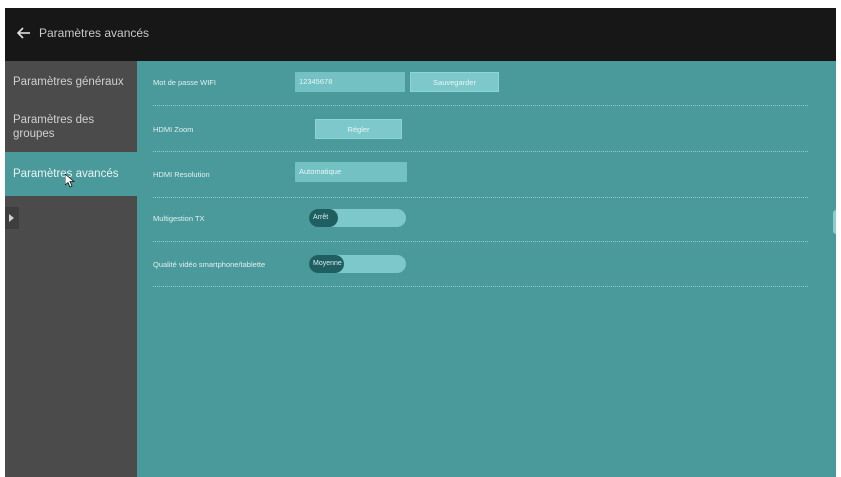  What do you see at coordinates (24, 33) in the screenshot?
I see `back-arrow-icon` at bounding box center [24, 33].